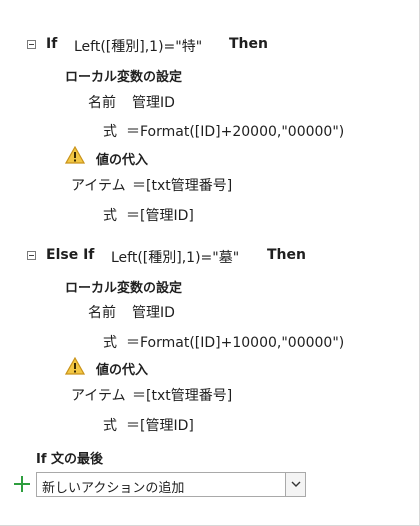 This screenshot has width=420, height=526. I want to click on if-keyword: If, so click(52, 44).